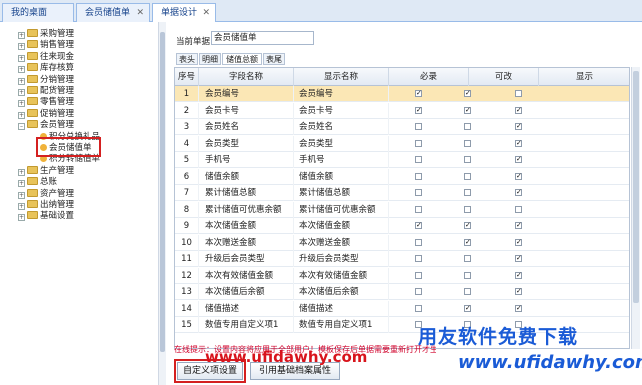 This screenshot has height=385, width=642. Describe the element at coordinates (37, 182) in the screenshot. I see `tree-item-13: + 总账` at that location.